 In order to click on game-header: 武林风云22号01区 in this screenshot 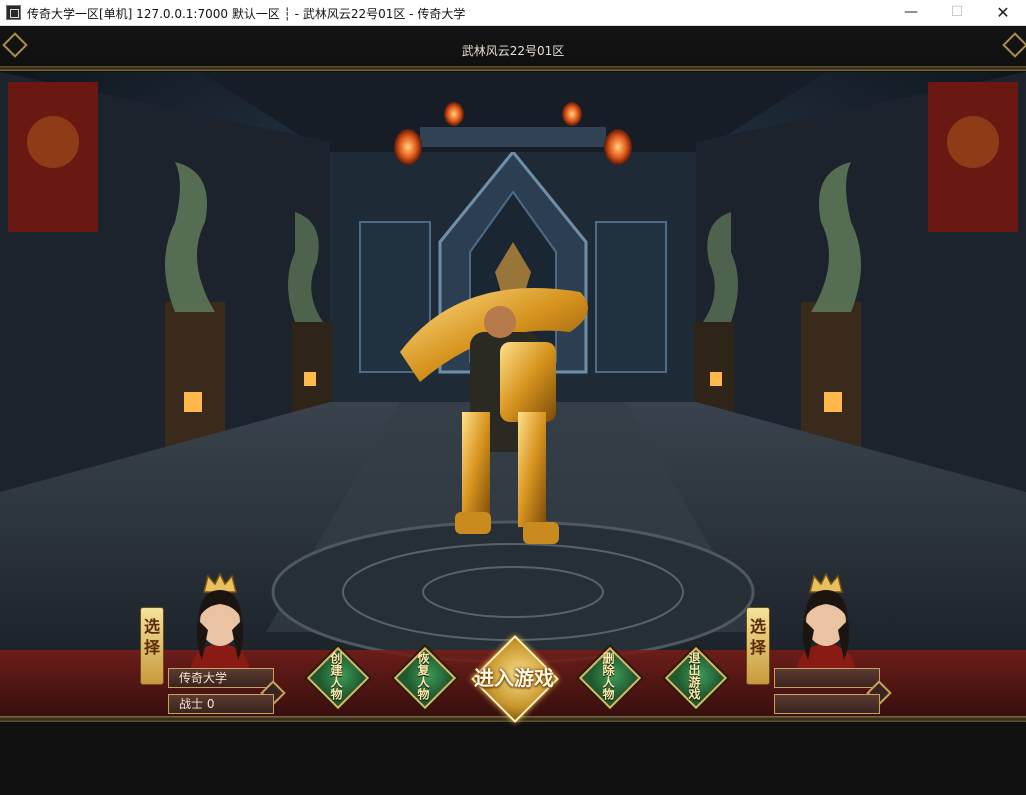, I will do `click(513, 49)`.